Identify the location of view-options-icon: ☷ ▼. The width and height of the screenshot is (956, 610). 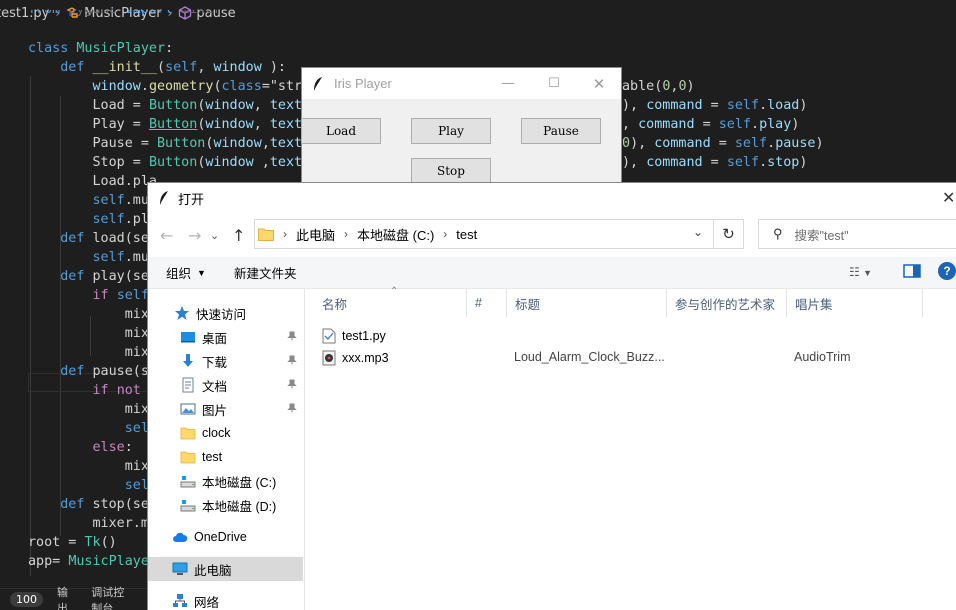
(860, 272).